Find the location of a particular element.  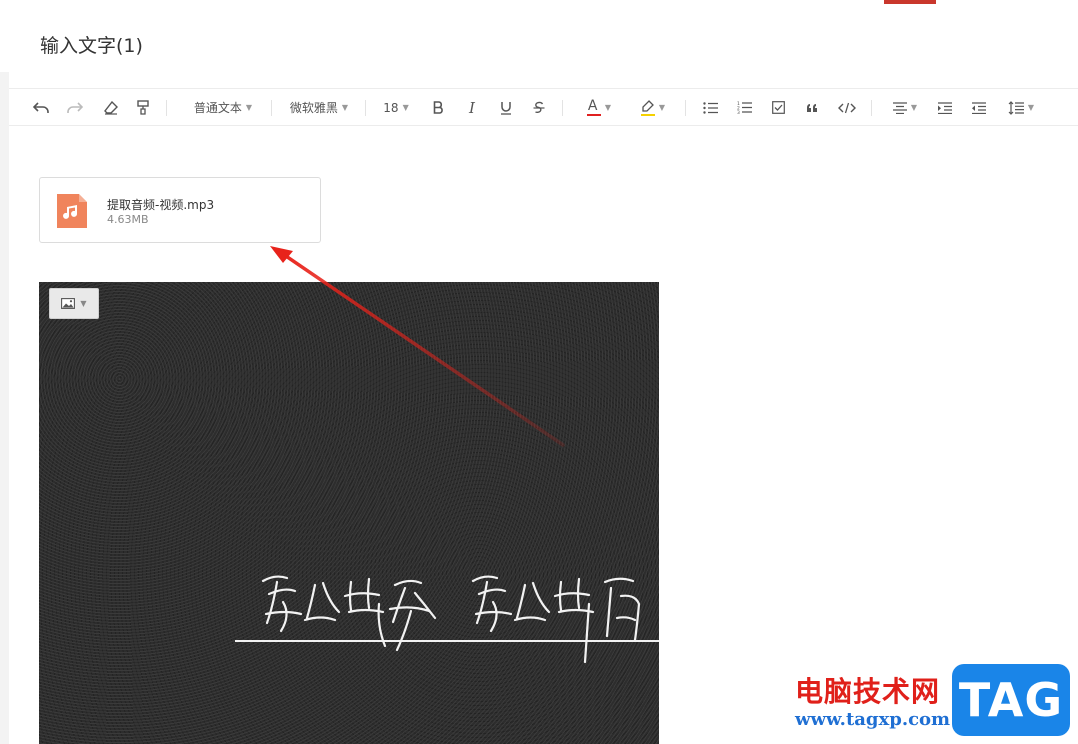

font-size-select: 18 ▼ is located at coordinates (396, 107).